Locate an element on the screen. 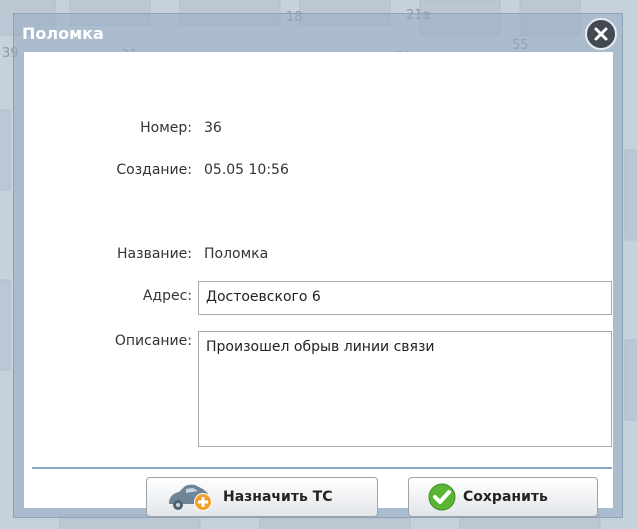 This screenshot has width=637, height=529. assign-vehicle-label: Назначить ТС is located at coordinates (278, 497).